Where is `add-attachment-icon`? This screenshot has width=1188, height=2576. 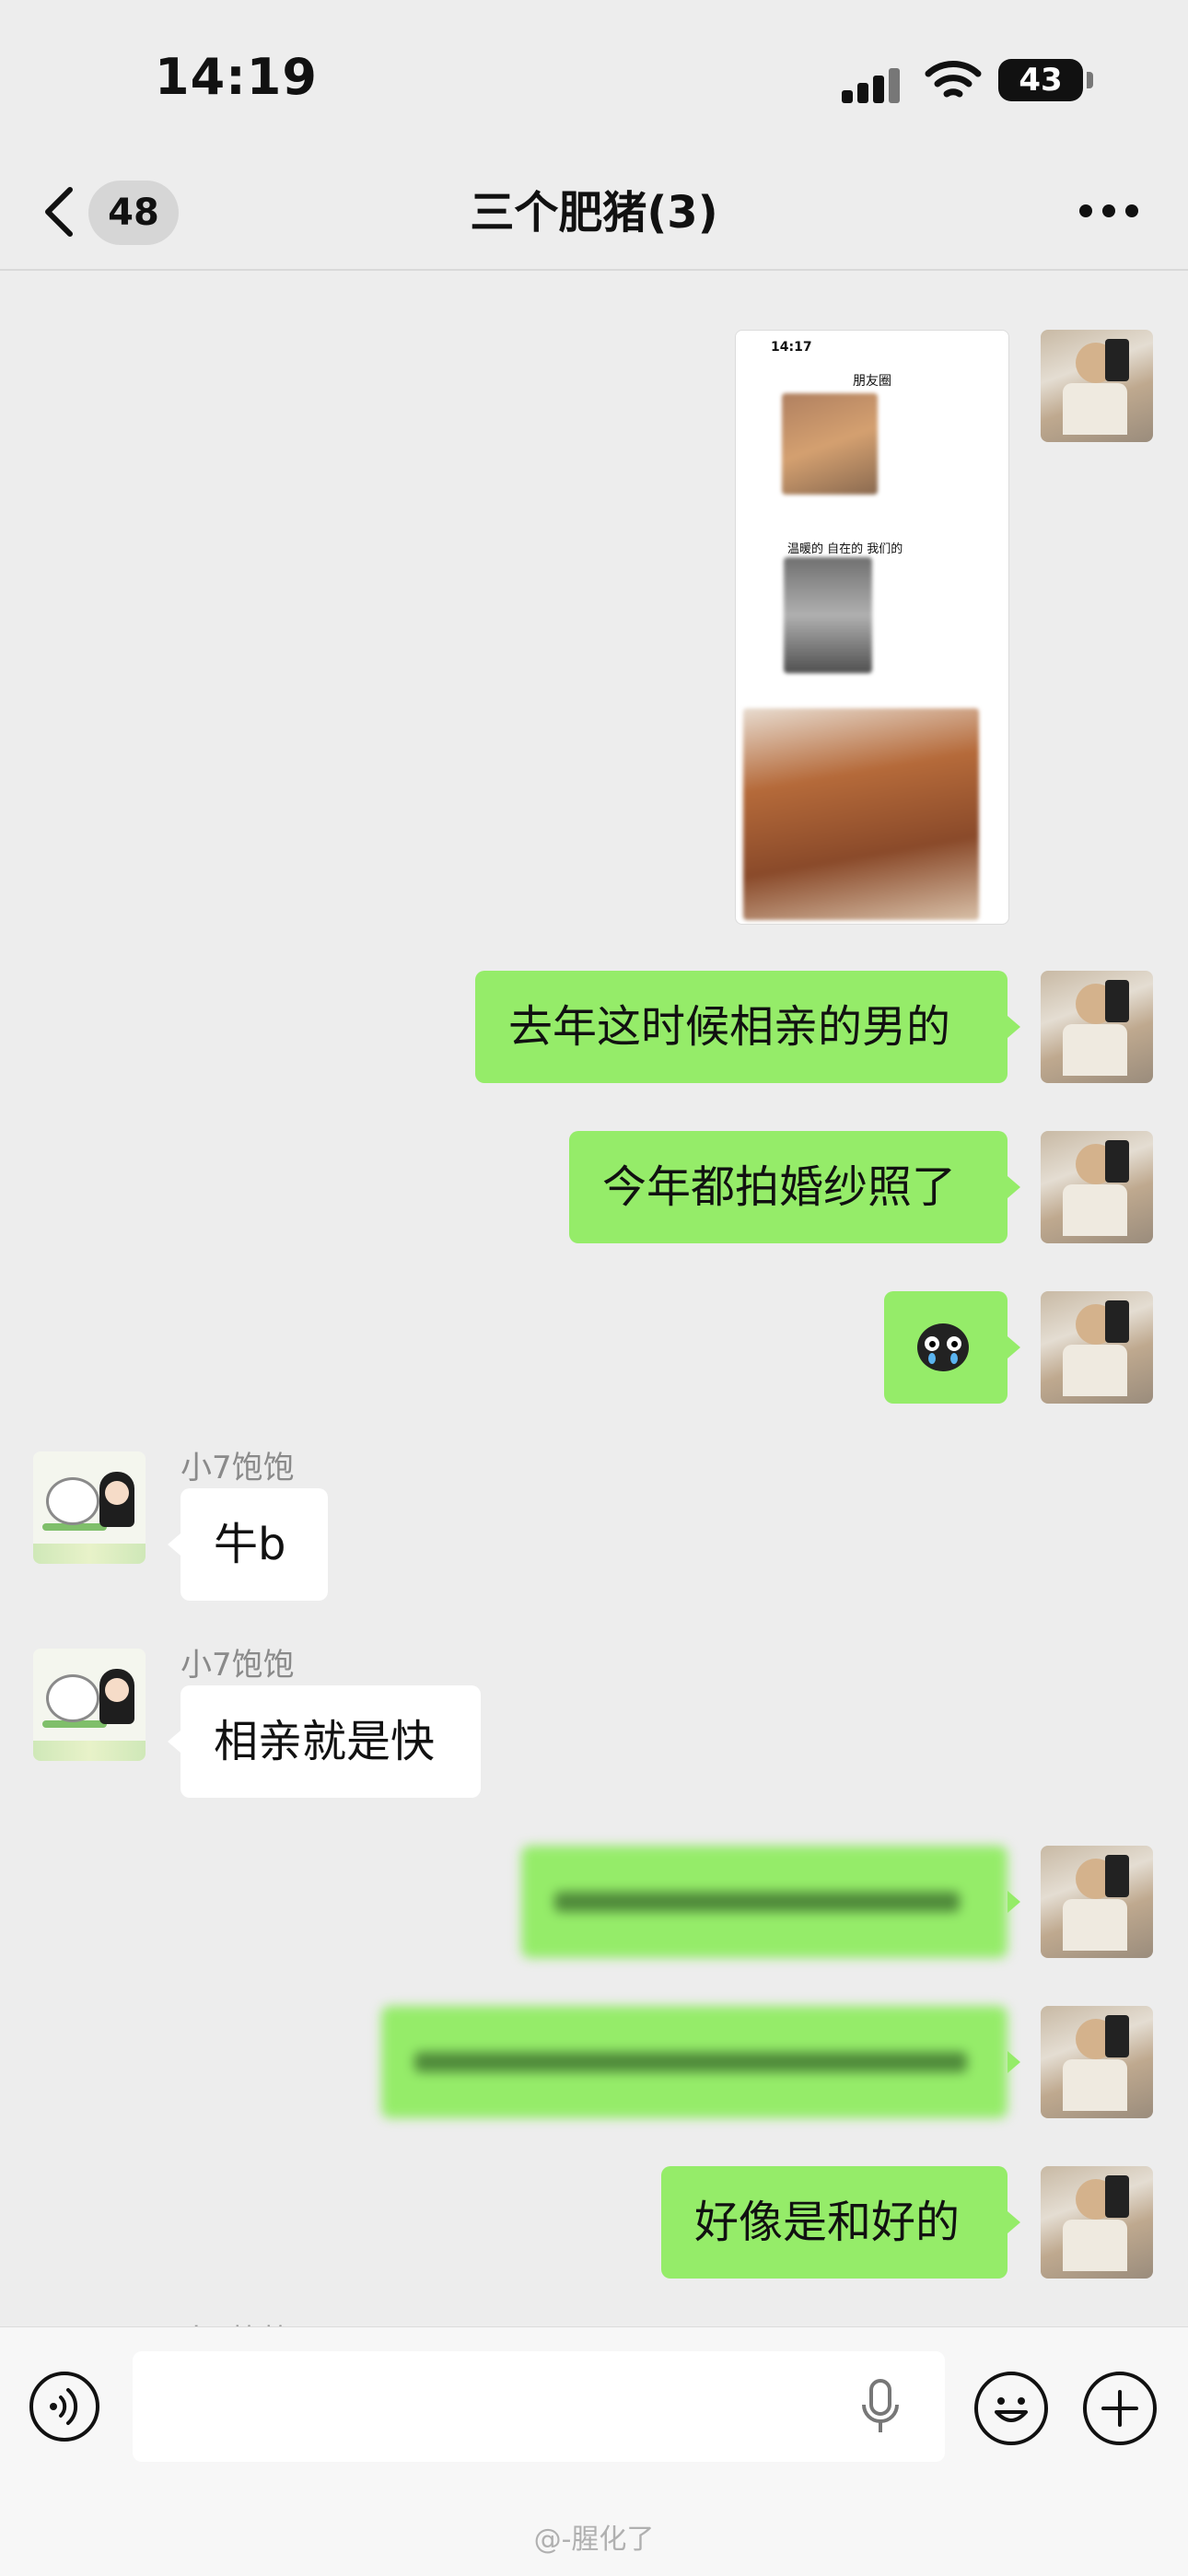 add-attachment-icon is located at coordinates (1120, 2408).